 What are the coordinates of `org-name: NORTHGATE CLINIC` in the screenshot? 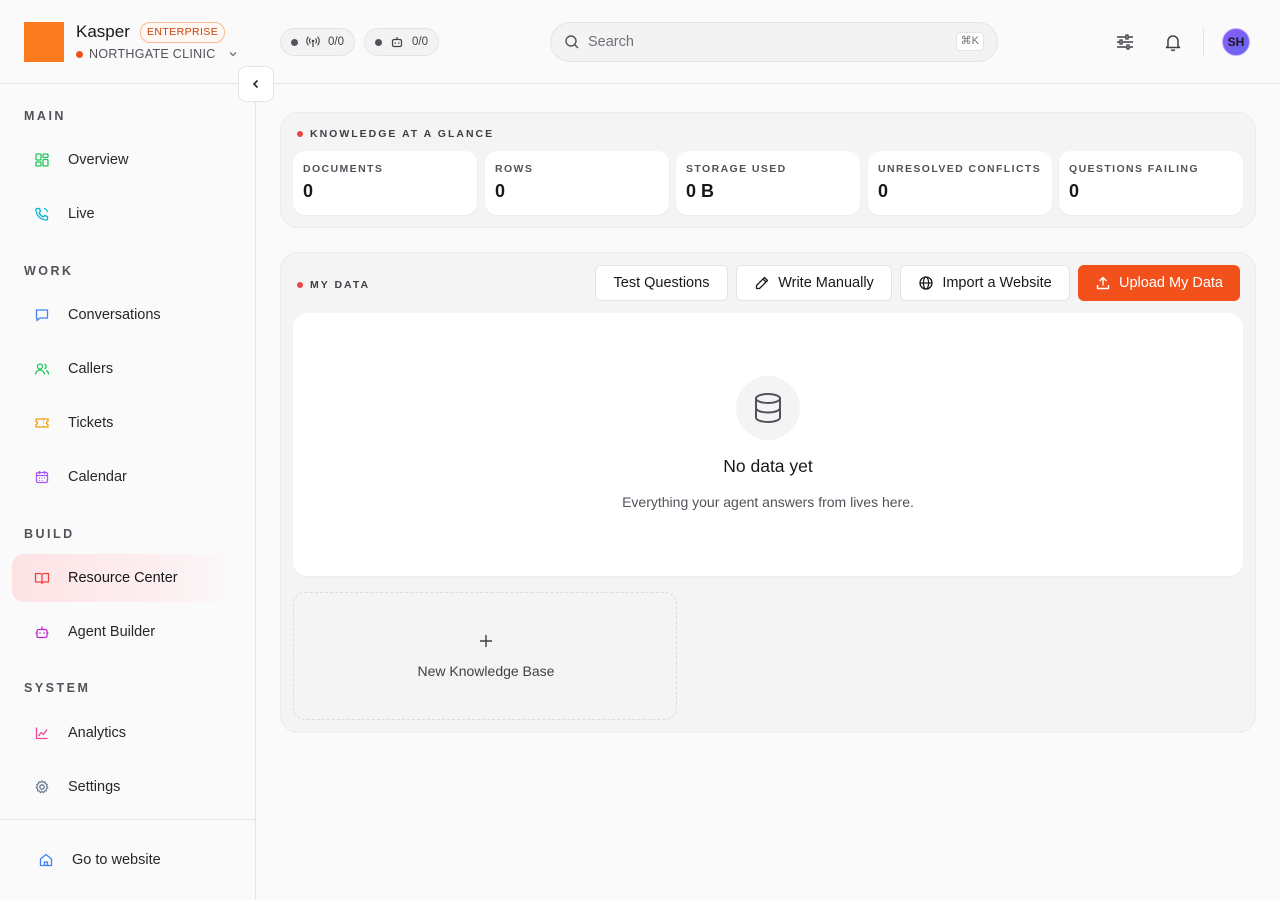 It's located at (152, 54).